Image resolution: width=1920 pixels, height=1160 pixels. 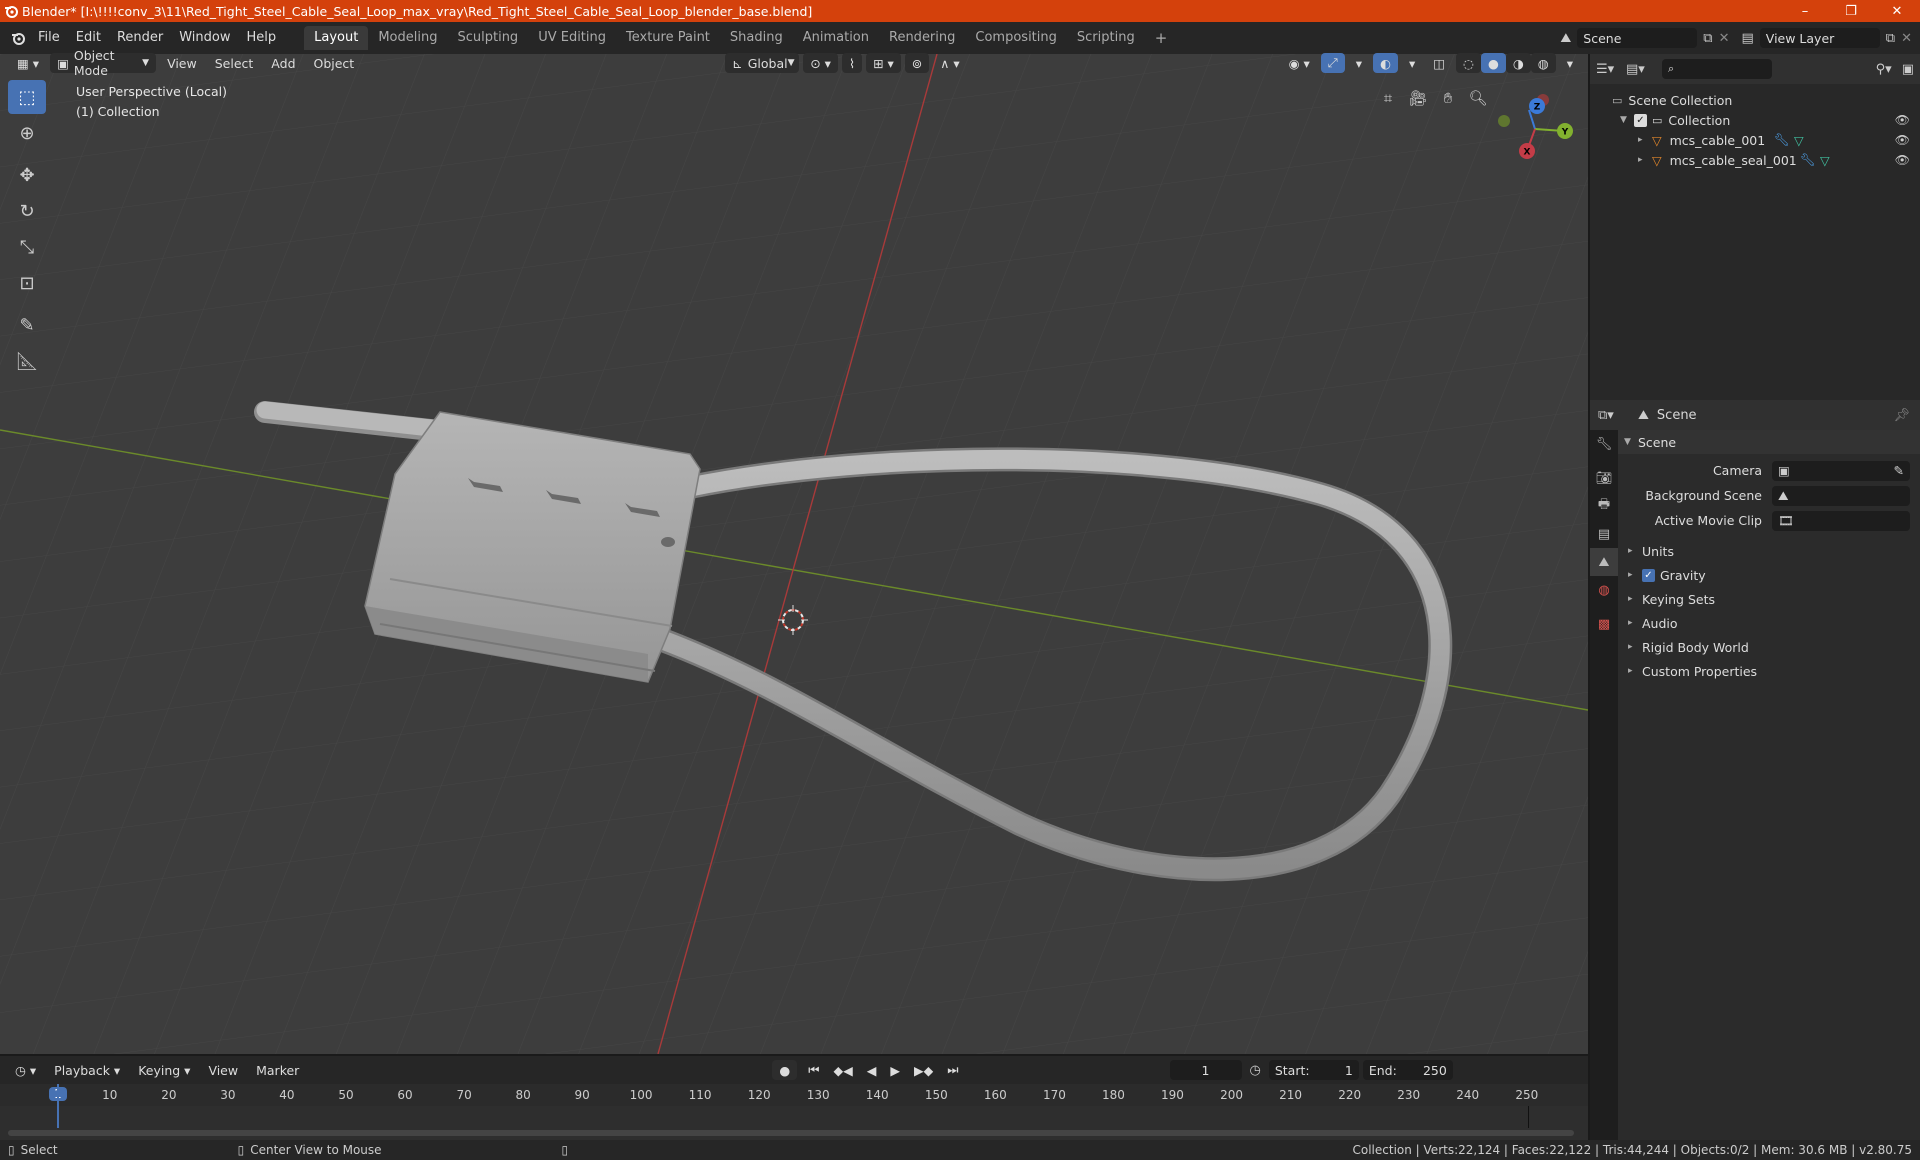 What do you see at coordinates (336, 38) in the screenshot?
I see `tab-layout: Layout` at bounding box center [336, 38].